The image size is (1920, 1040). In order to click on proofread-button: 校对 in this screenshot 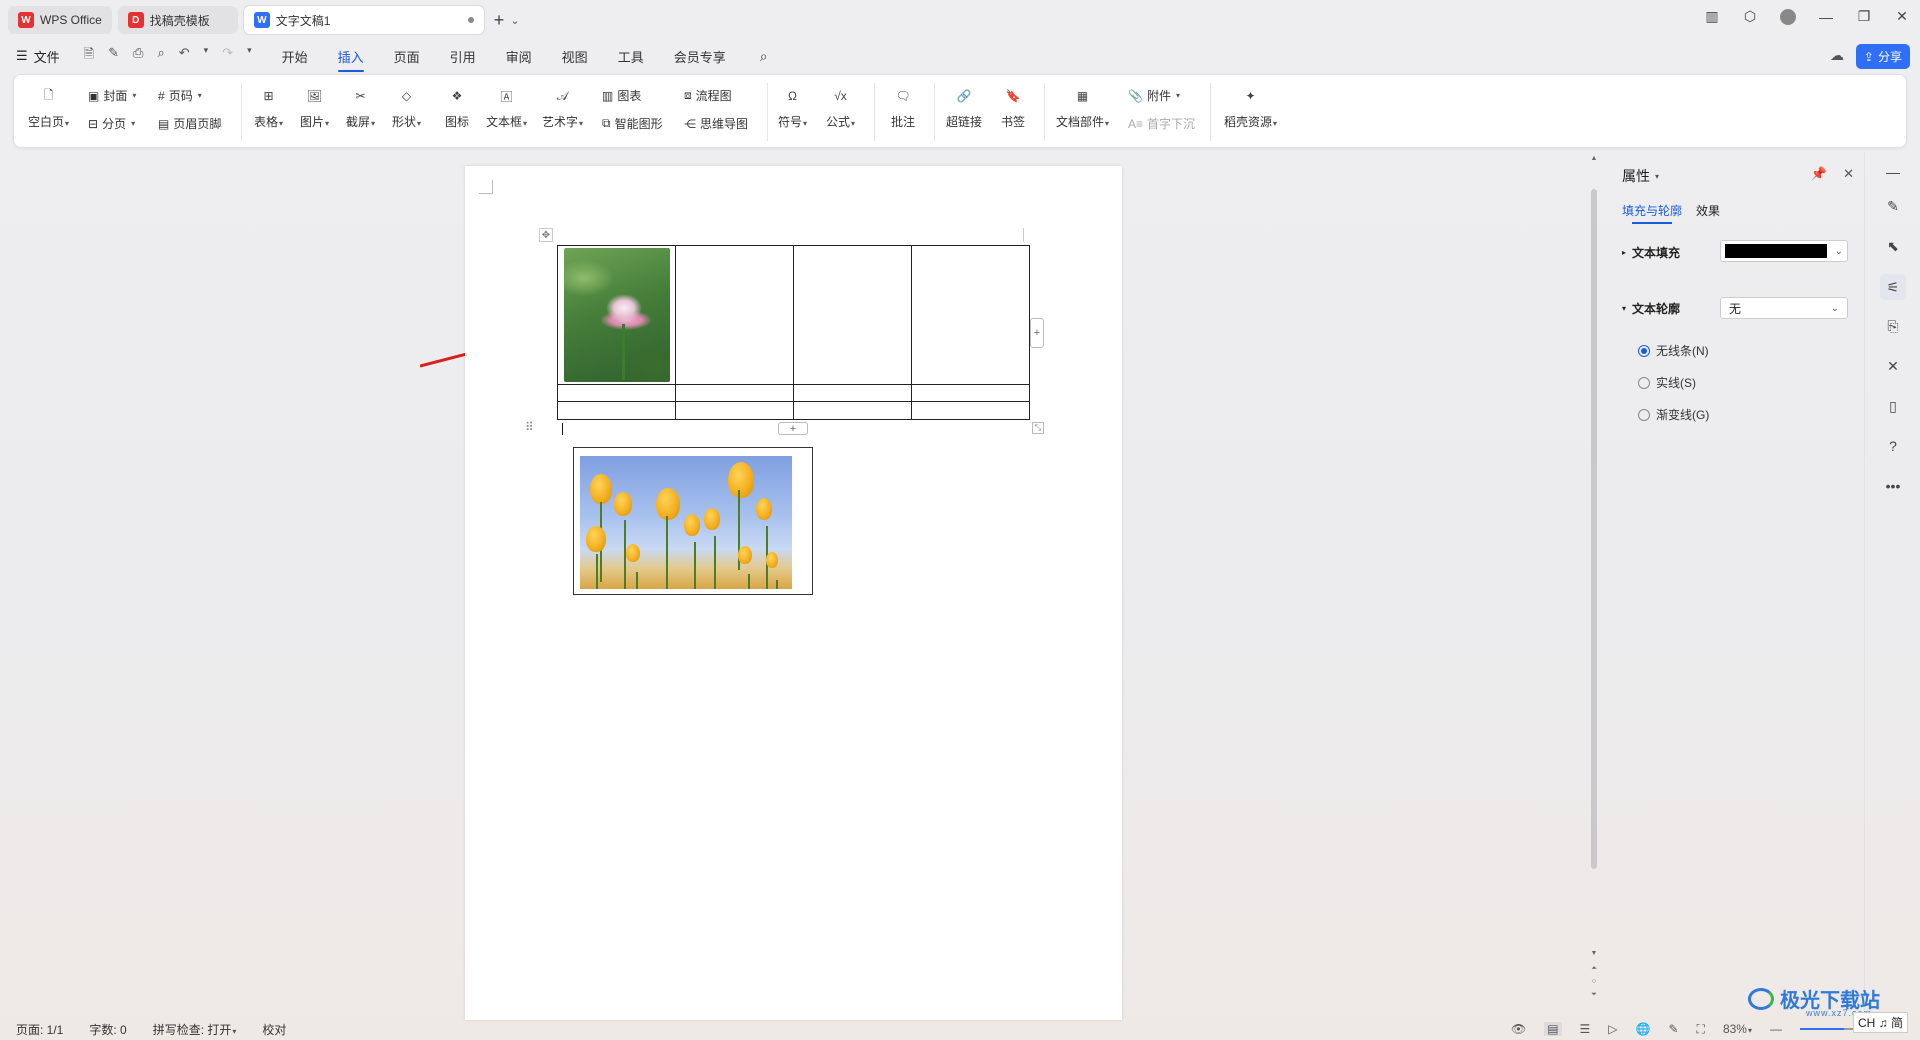, I will do `click(274, 1029)`.